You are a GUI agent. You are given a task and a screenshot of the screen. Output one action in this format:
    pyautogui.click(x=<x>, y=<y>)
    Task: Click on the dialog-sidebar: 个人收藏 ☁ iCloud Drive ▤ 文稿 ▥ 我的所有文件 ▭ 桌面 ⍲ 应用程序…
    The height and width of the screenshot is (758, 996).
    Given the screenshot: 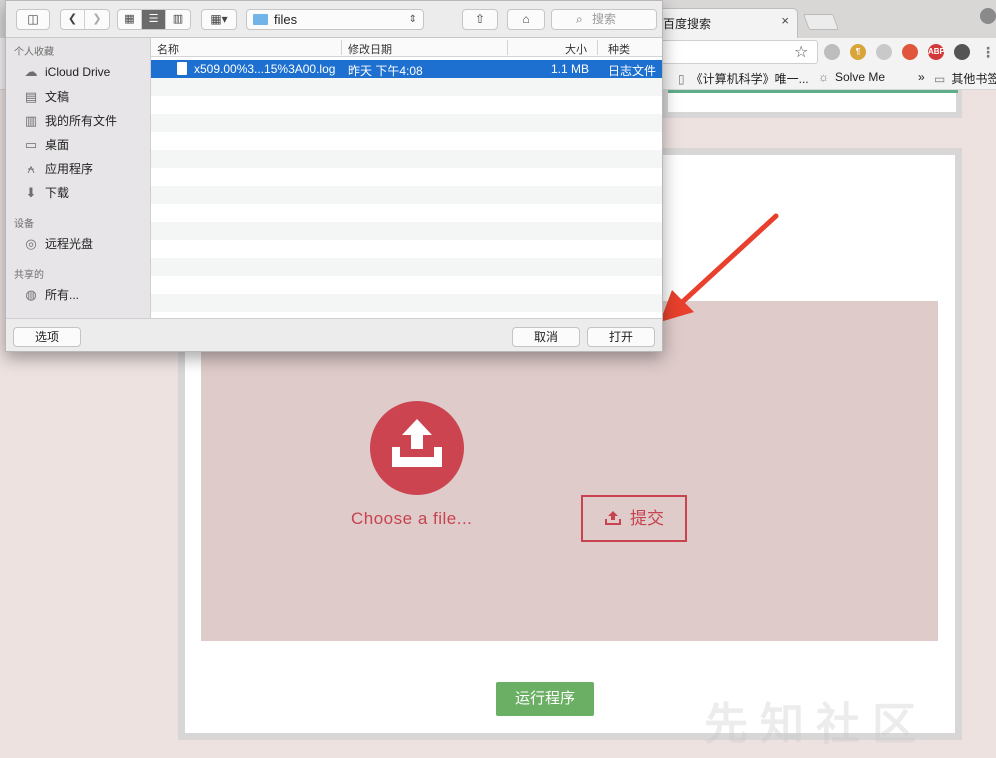 What is the action you would take?
    pyautogui.click(x=78, y=178)
    